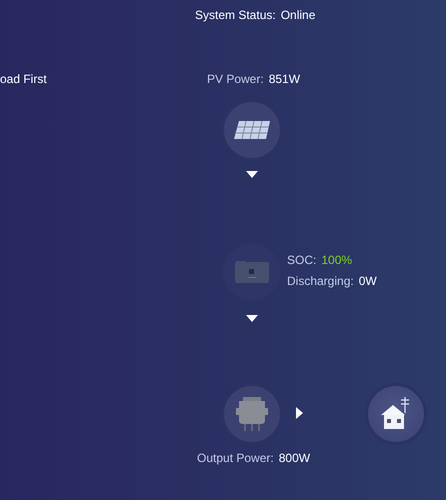 This screenshot has width=446, height=500. I want to click on solar-panel-icon, so click(252, 130).